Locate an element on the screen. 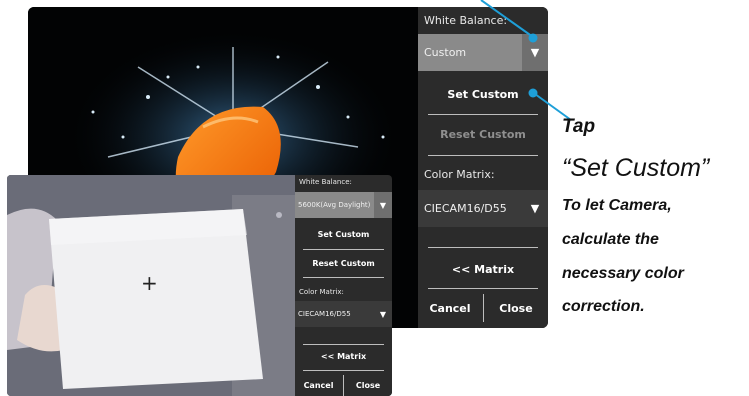  annotation-line: correction. is located at coordinates (603, 306).